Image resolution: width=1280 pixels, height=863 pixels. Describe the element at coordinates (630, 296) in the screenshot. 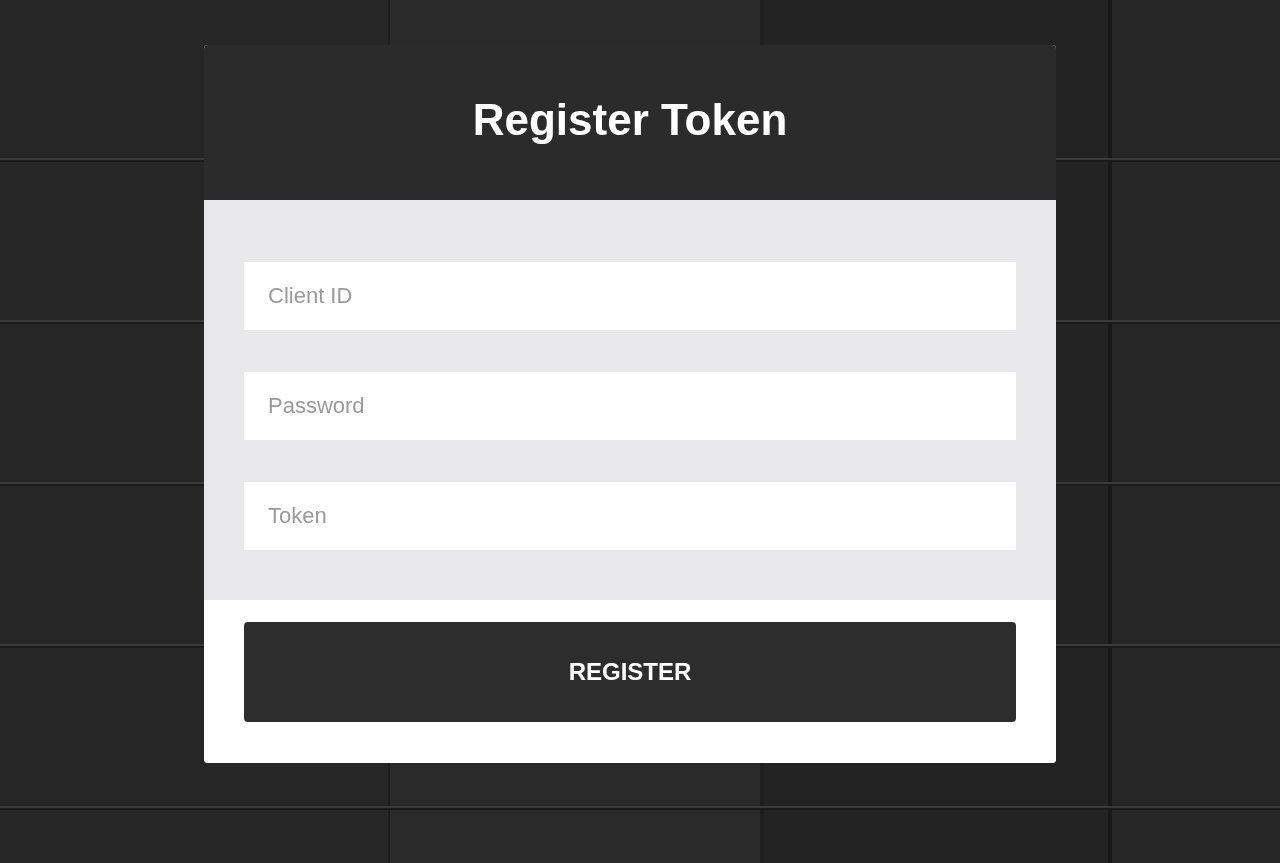

I see `input-field: Client ID` at that location.